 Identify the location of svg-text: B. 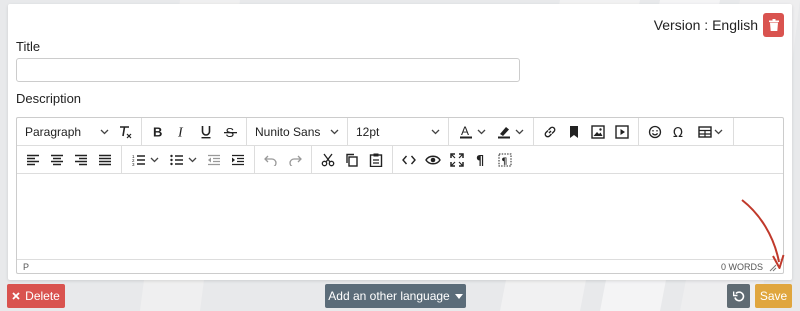
(157, 131).